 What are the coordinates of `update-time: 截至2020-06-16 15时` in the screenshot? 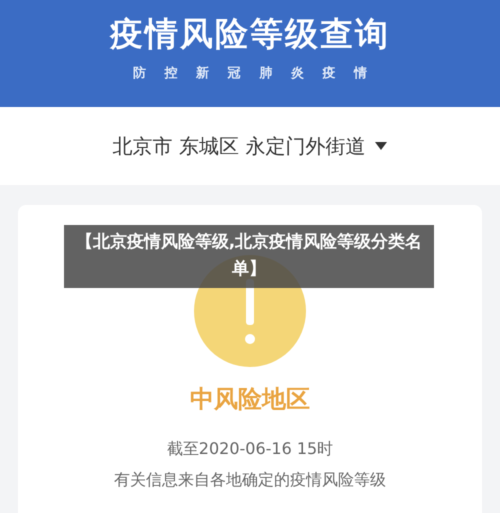 It's located at (250, 449).